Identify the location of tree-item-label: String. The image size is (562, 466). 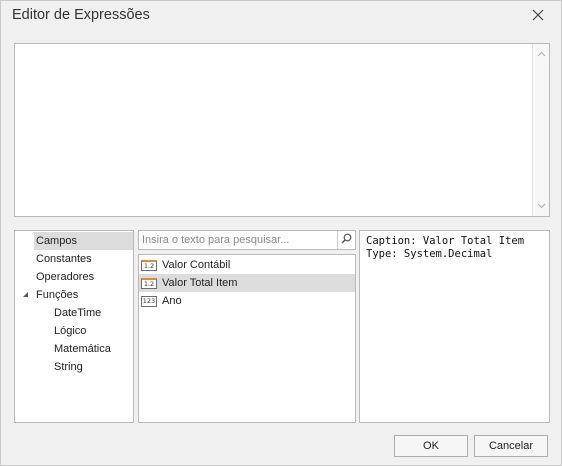
(68, 367).